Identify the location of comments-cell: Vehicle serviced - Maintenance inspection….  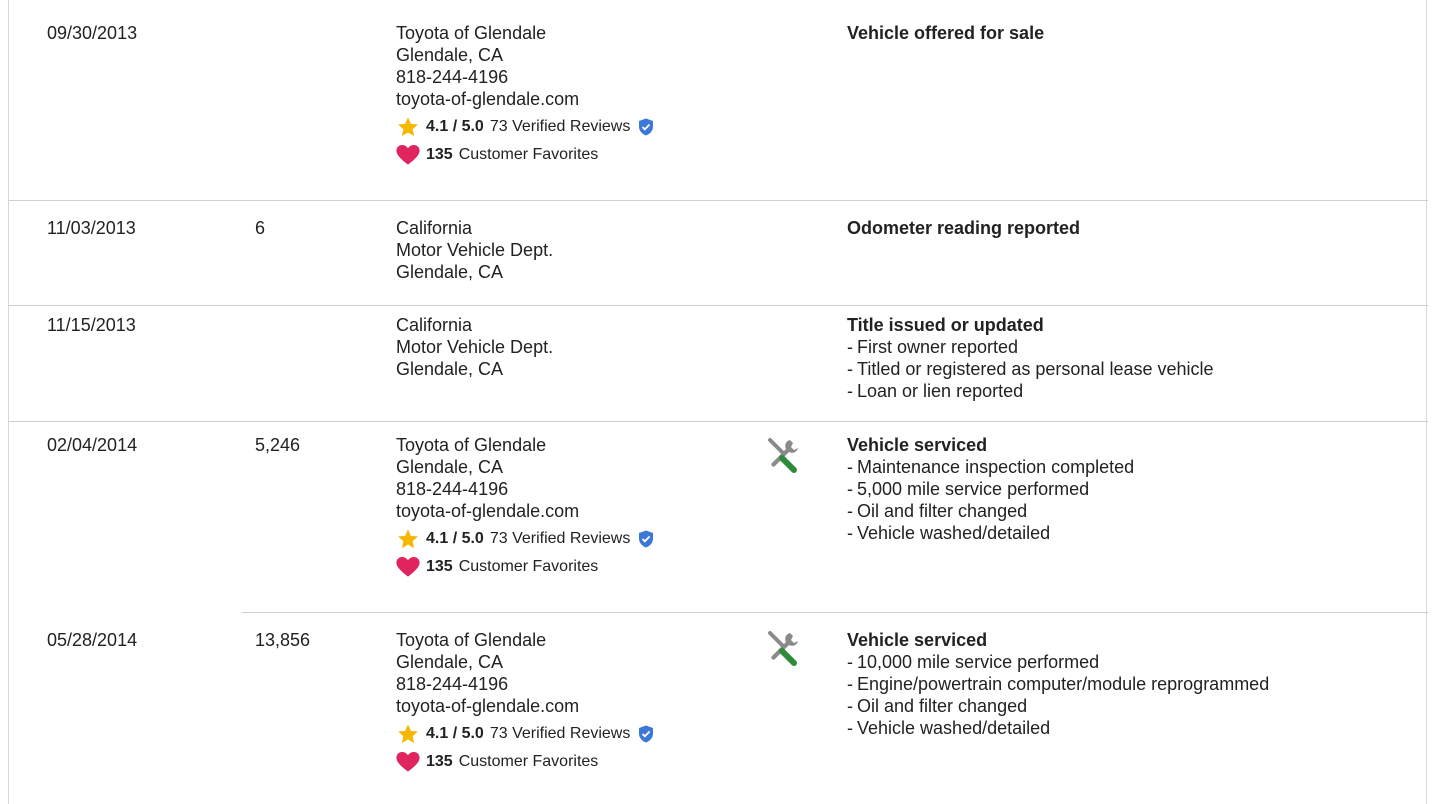
(990, 489).